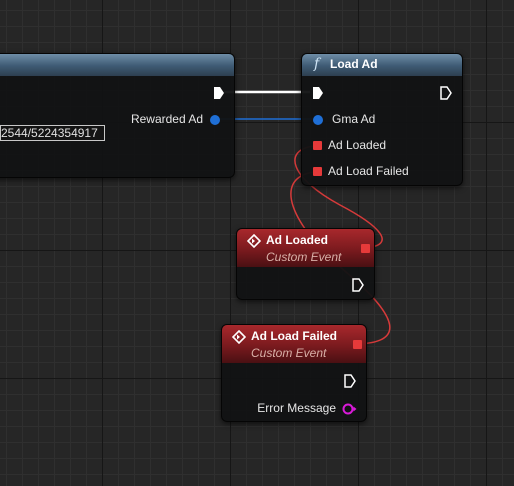 The image size is (514, 486). I want to click on error-message-label: Error Message, so click(296, 408).